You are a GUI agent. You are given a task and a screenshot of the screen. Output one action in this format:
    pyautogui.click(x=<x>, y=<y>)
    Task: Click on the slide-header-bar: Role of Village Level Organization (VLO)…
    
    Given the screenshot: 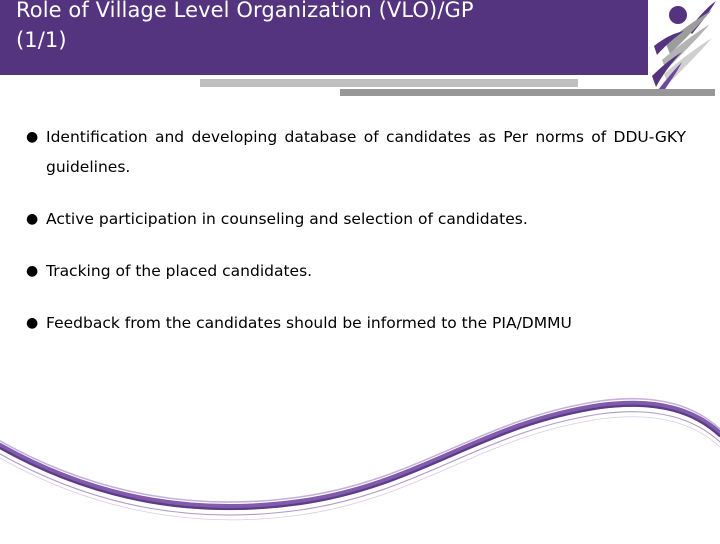 What is the action you would take?
    pyautogui.click(x=324, y=37)
    